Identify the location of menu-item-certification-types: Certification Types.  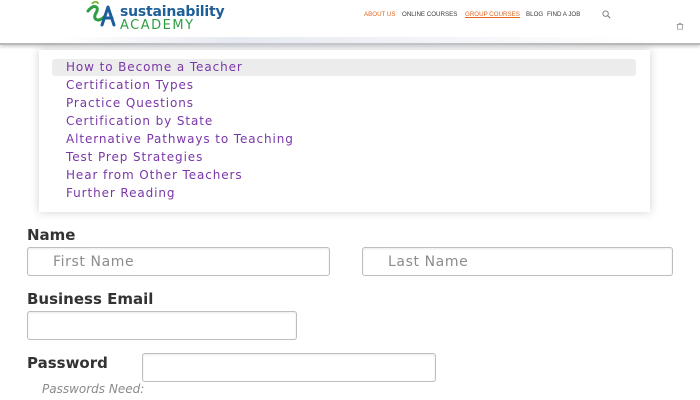
(344, 85).